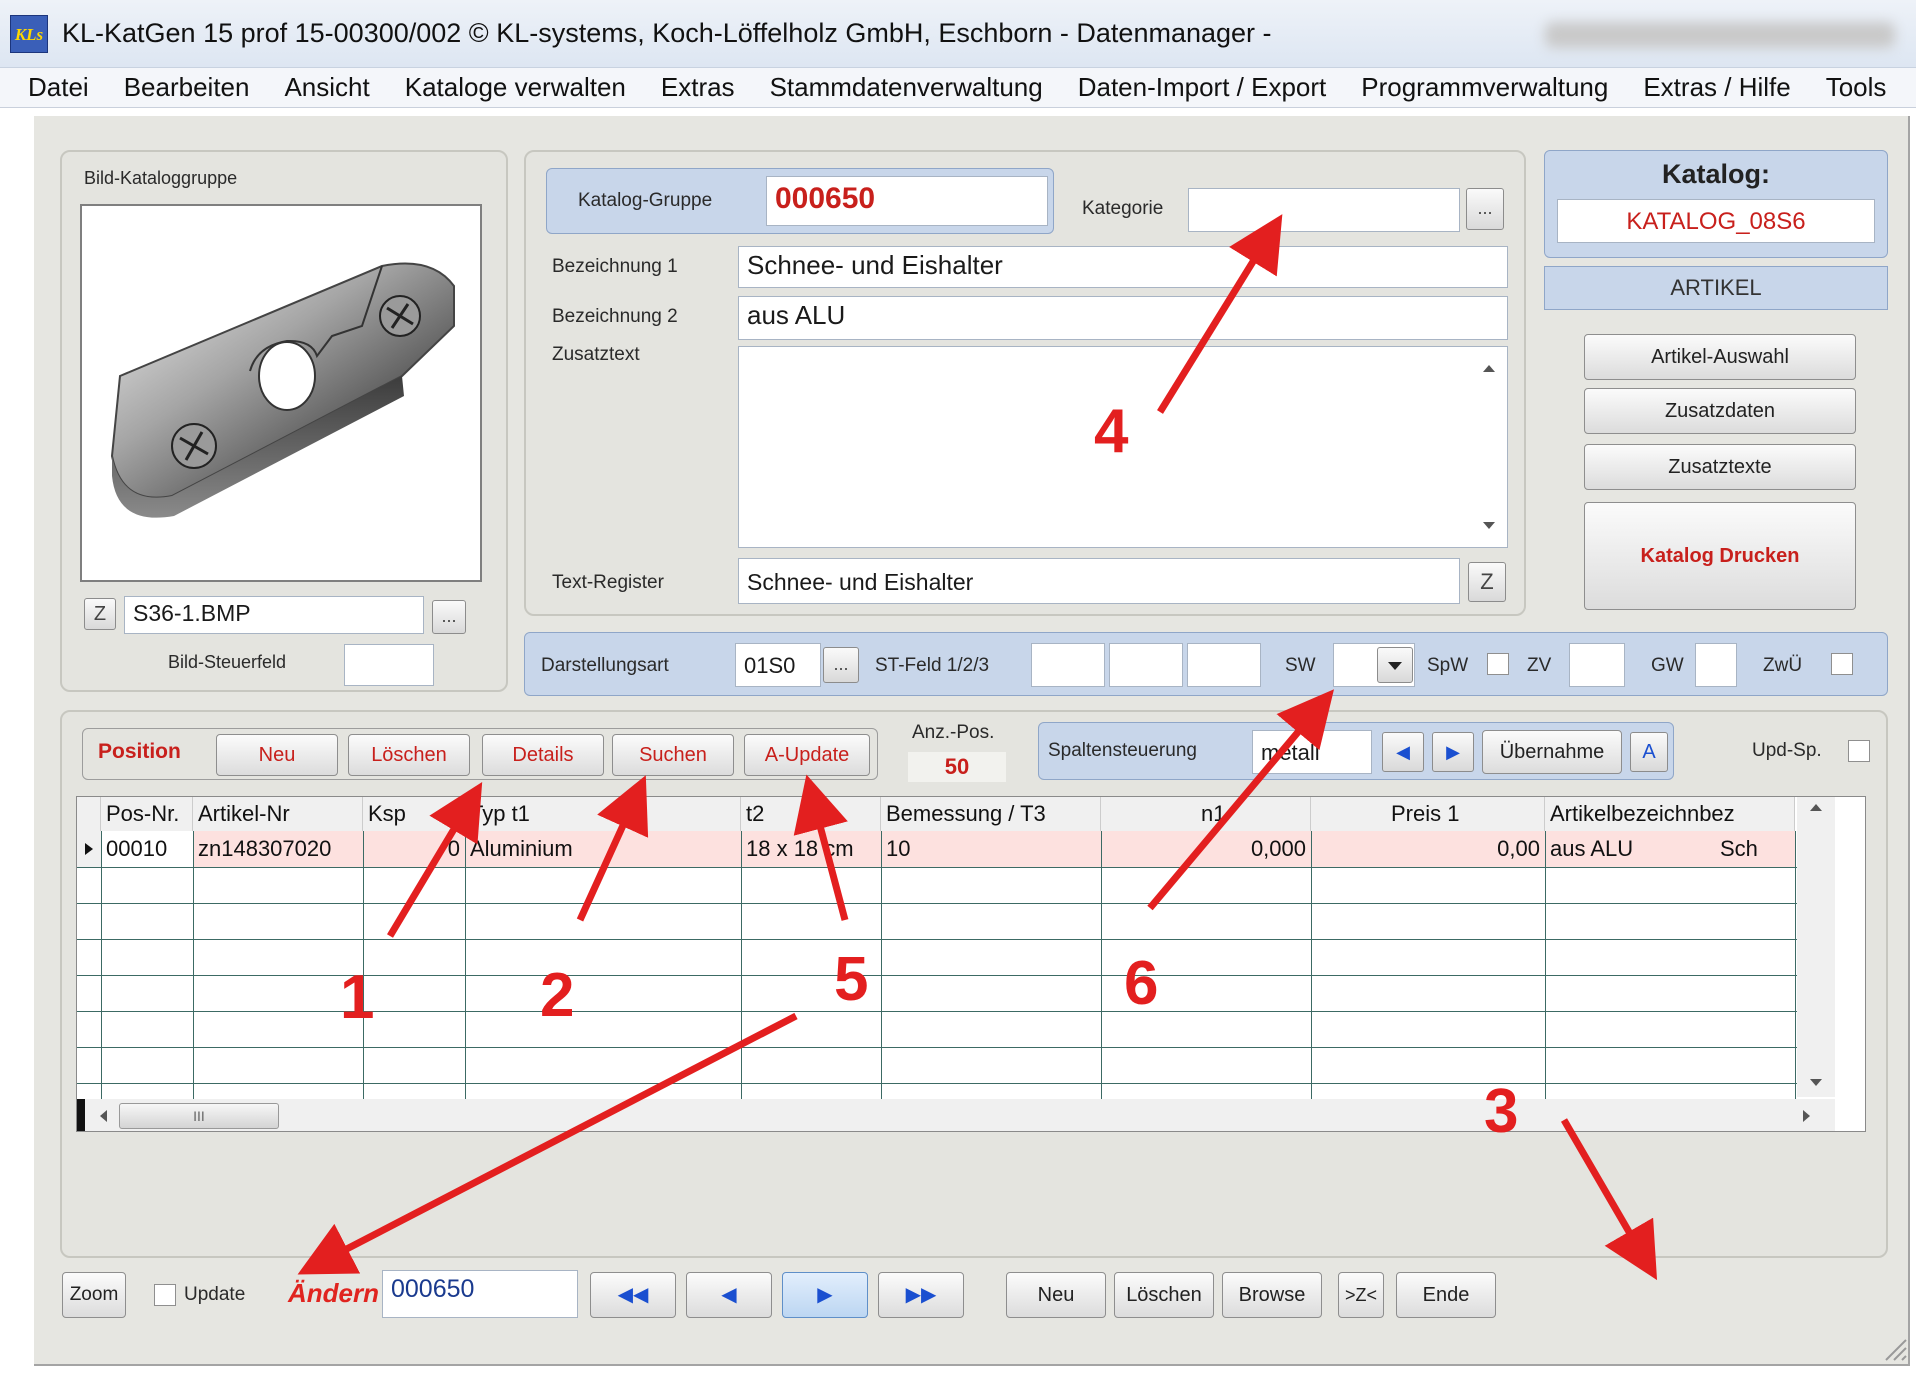 This screenshot has width=1916, height=1382. What do you see at coordinates (1501, 1111) in the screenshot?
I see `annotation-3: 3` at bounding box center [1501, 1111].